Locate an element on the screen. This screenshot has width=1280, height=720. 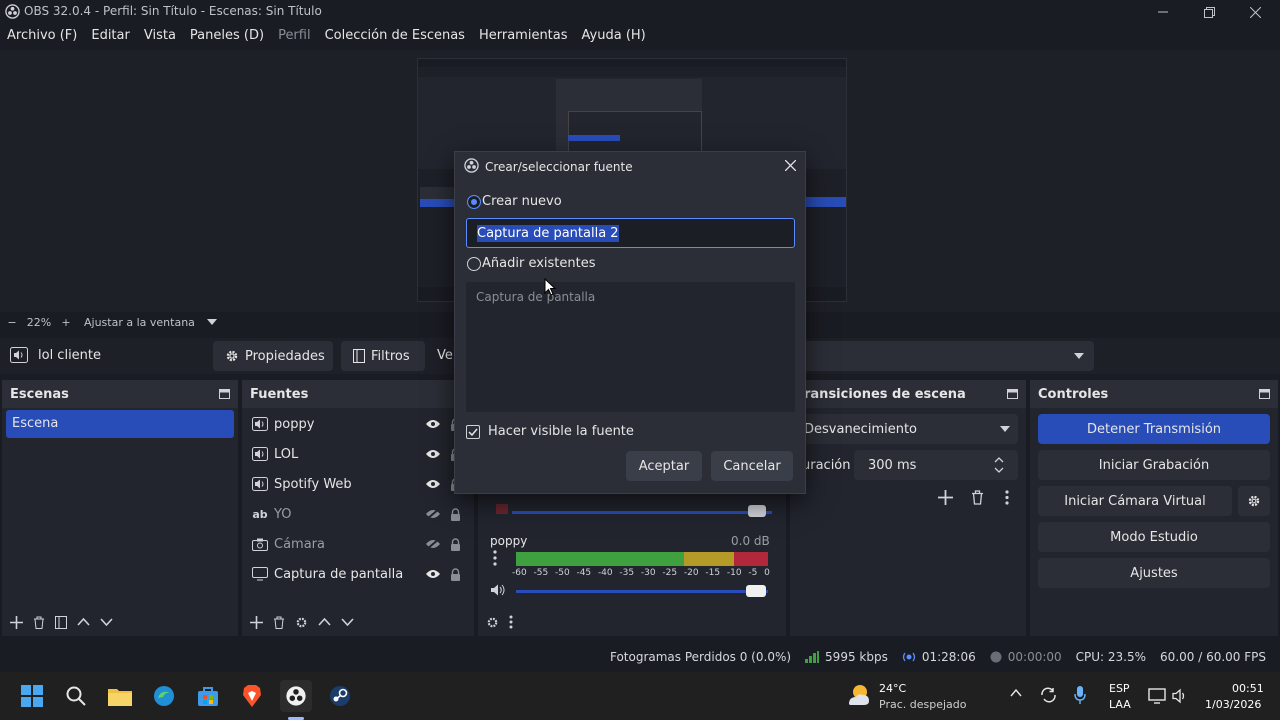
add-existing-option: Añadir existentes is located at coordinates (531, 263).